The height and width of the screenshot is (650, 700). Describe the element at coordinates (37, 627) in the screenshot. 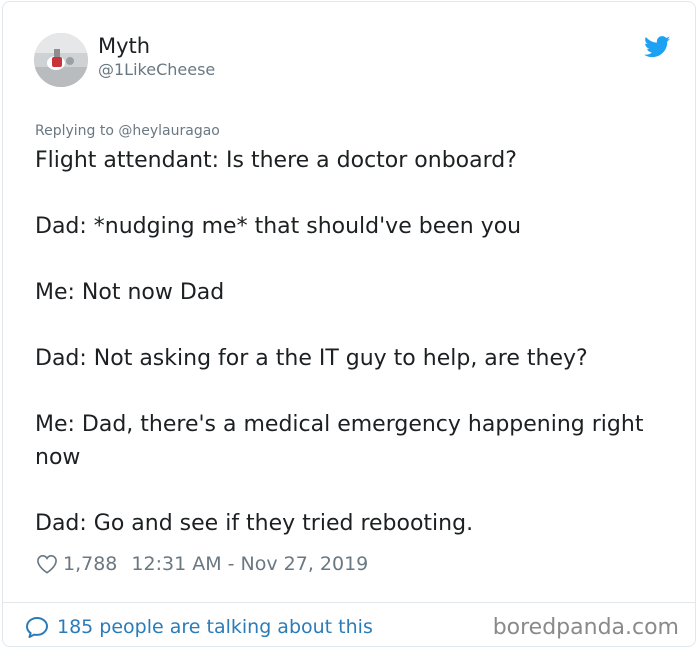

I see `speech-bubble-icon` at that location.